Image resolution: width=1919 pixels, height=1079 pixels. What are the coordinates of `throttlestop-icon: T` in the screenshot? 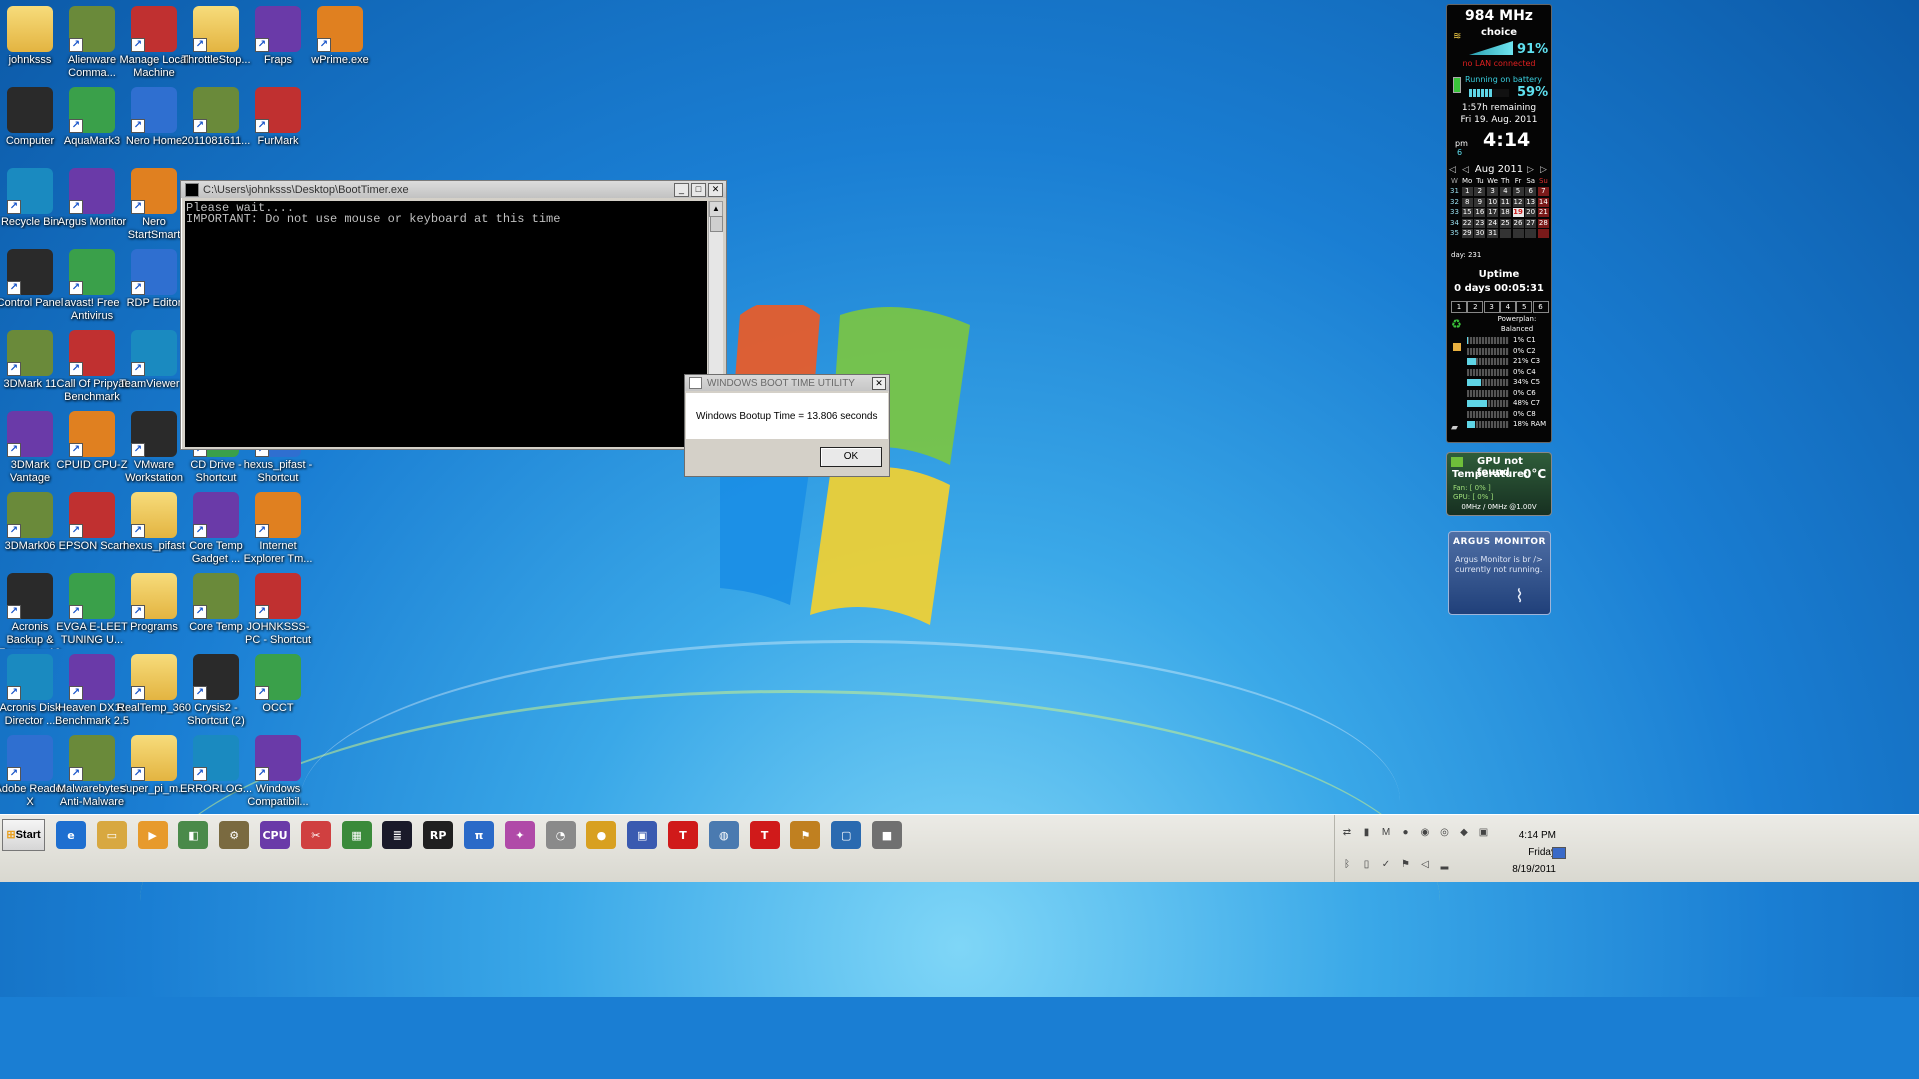 It's located at (683, 835).